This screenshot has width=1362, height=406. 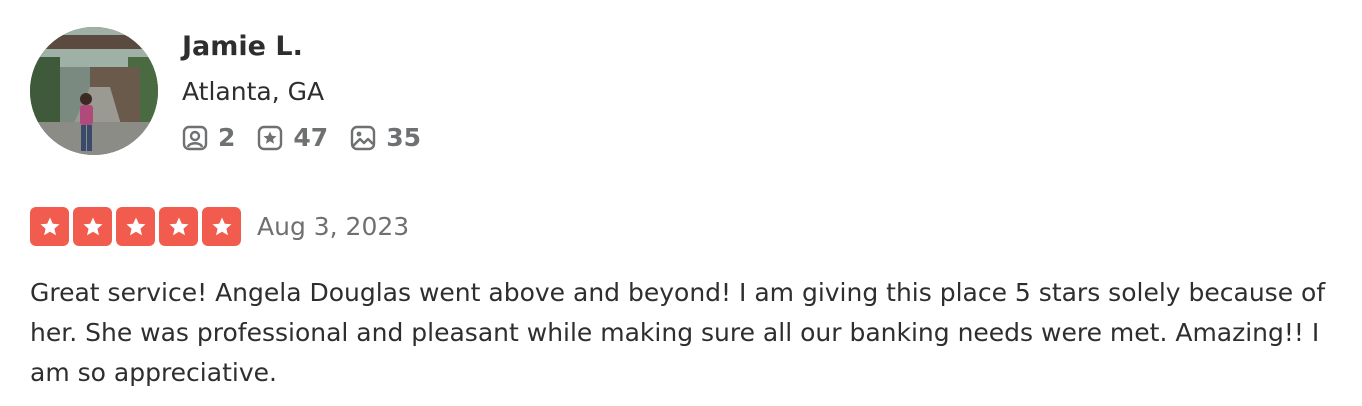 I want to click on photo-icon, so click(x=363, y=138).